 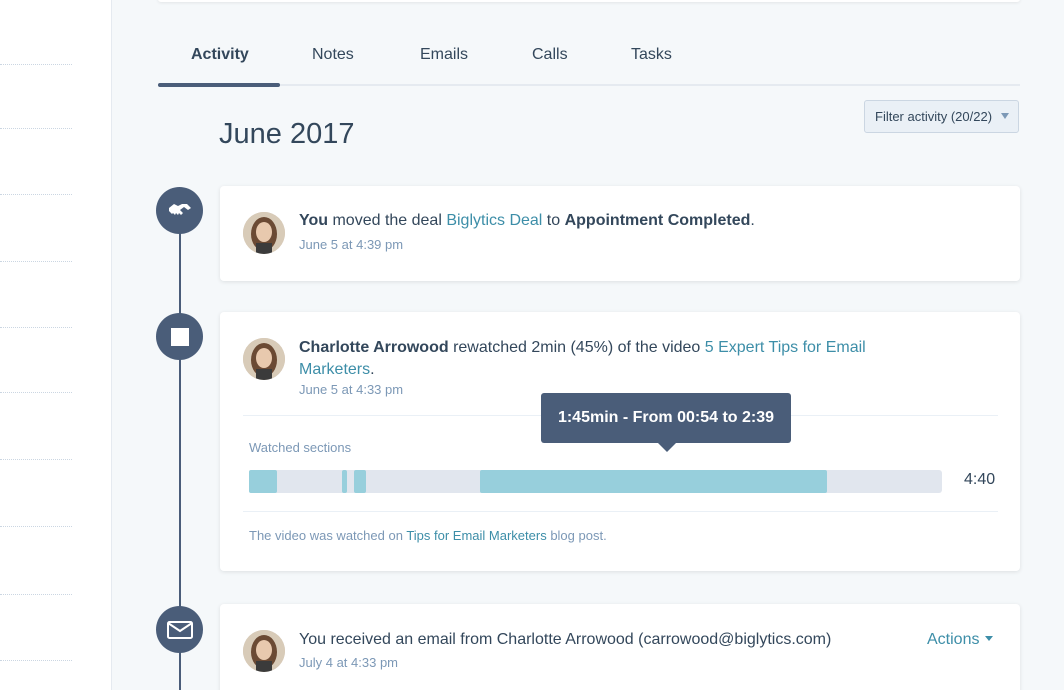 I want to click on filter-activity-button: Filter activity (20/22), so click(x=941, y=116).